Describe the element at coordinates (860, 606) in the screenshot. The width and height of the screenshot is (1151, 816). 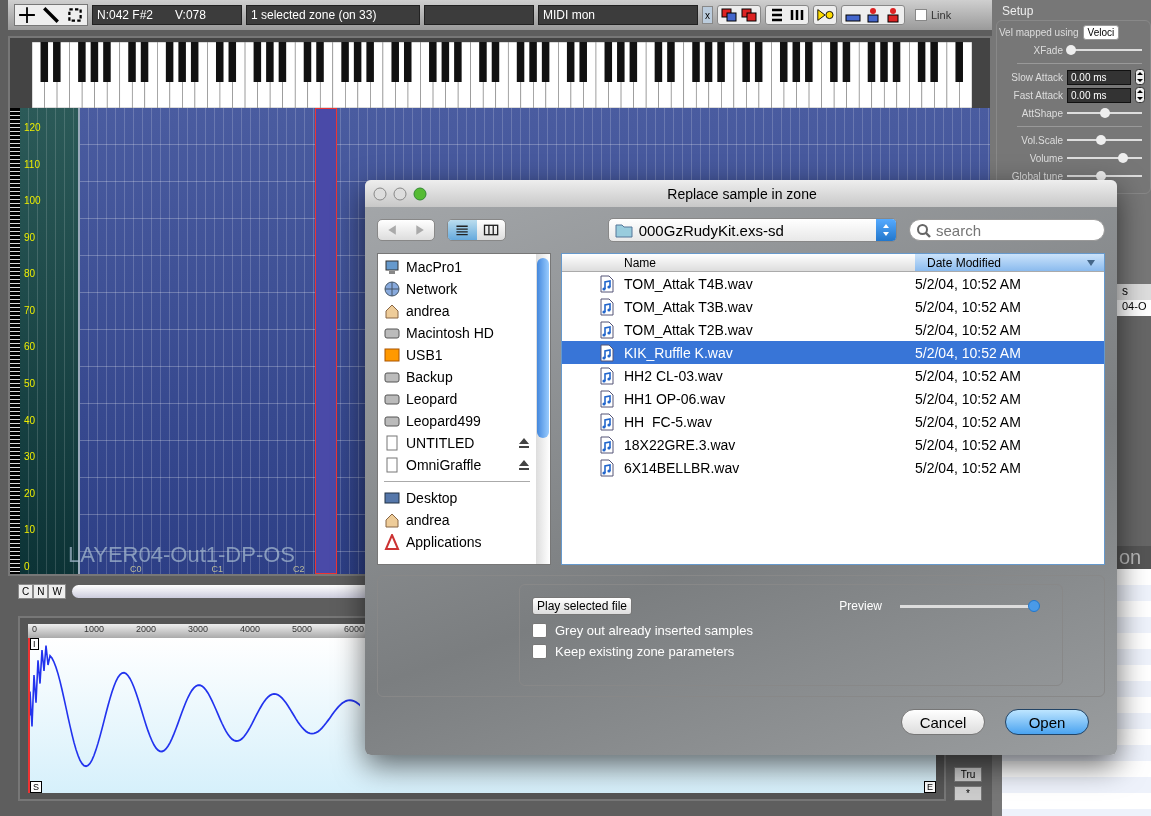
I see `preview-label: Preview` at that location.